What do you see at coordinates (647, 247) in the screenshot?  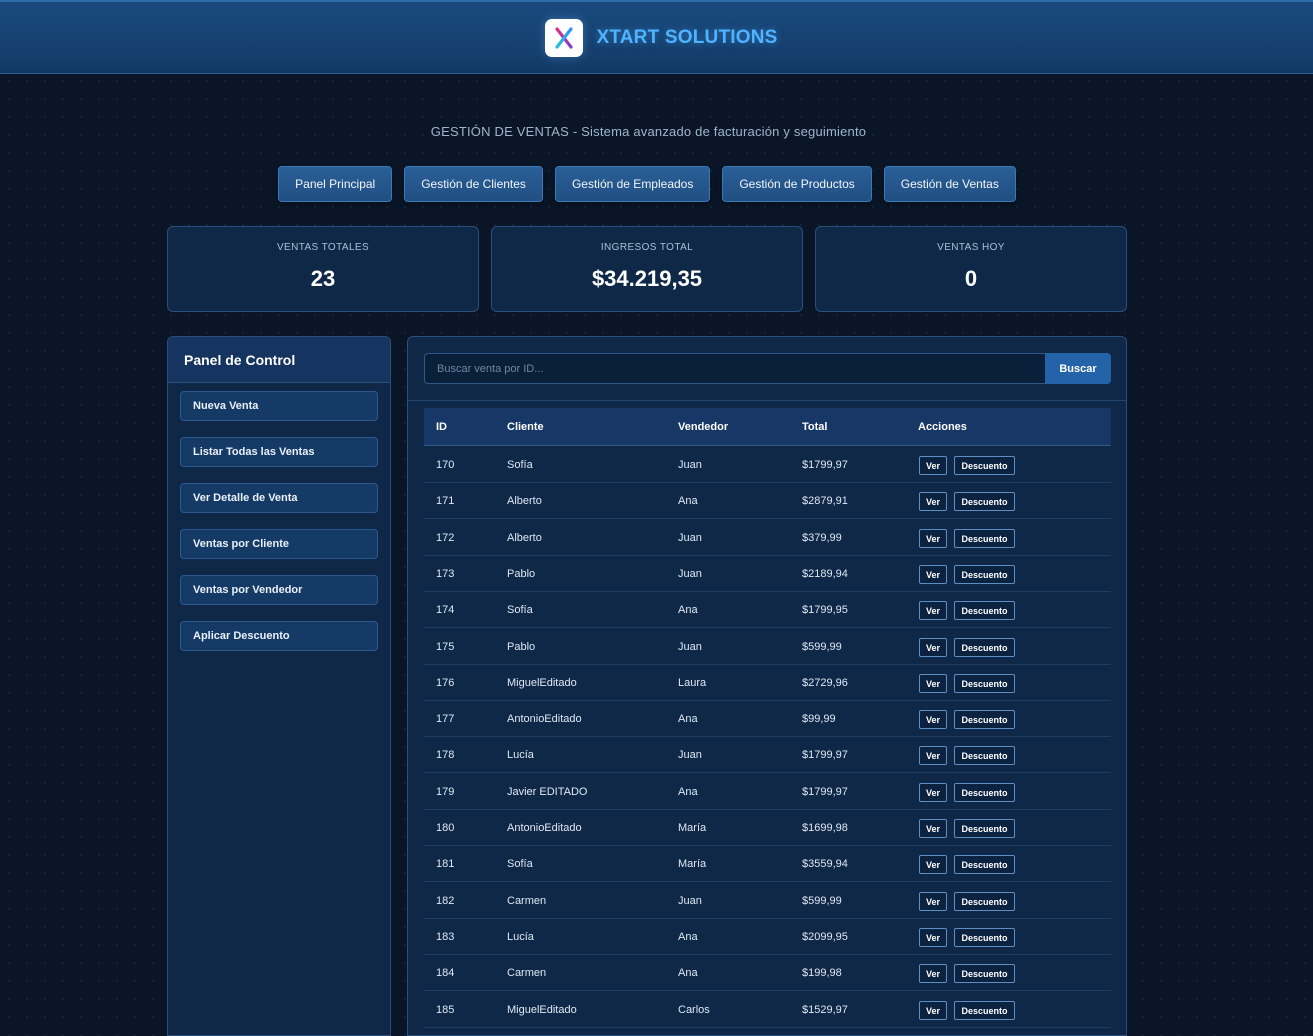 I see `stat-label: INGRESOS TOTAL` at bounding box center [647, 247].